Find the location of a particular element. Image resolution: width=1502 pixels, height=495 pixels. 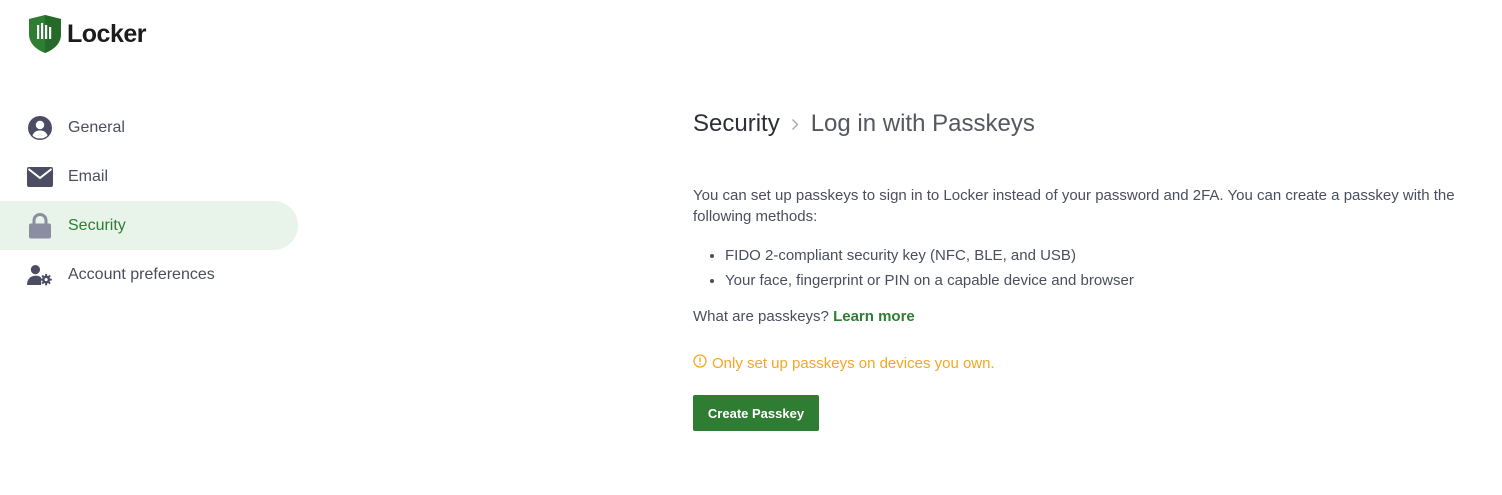

sidebar-item-account-preferences: Account preferences is located at coordinates (149, 274).